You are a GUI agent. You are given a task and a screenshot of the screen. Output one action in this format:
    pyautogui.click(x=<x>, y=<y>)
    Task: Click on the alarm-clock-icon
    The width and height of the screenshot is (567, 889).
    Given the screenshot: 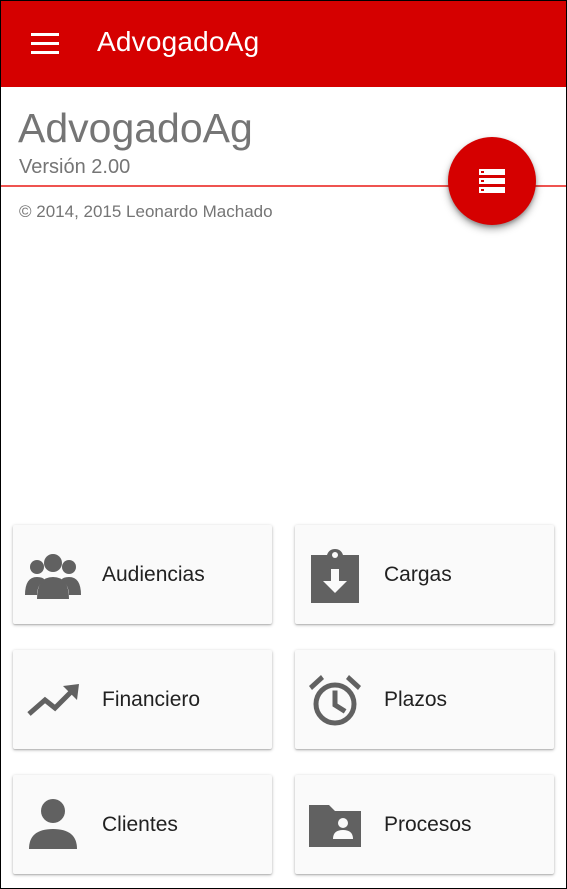 What is the action you would take?
    pyautogui.click(x=335, y=700)
    